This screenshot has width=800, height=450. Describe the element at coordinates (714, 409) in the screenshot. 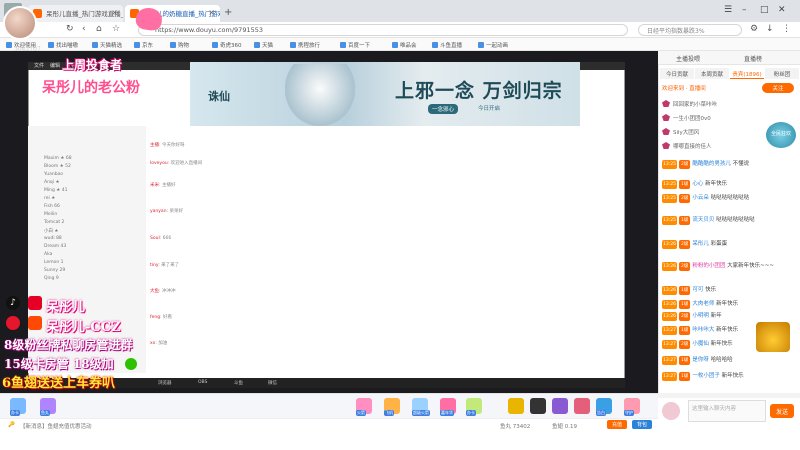

I see `chat-input-placeholder: 这里输入聊天内容` at that location.